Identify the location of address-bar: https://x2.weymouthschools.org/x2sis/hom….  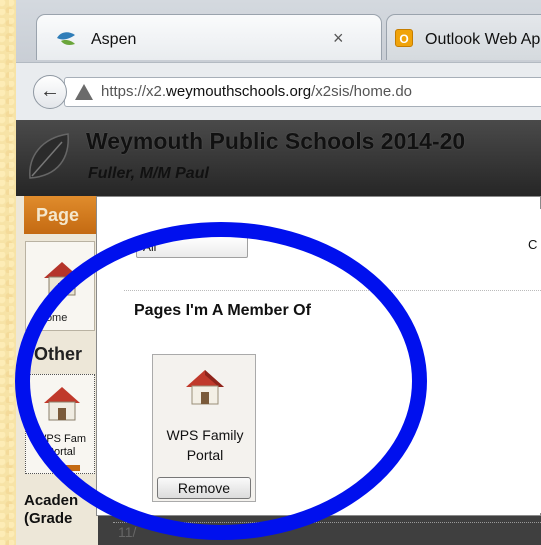
(302, 92).